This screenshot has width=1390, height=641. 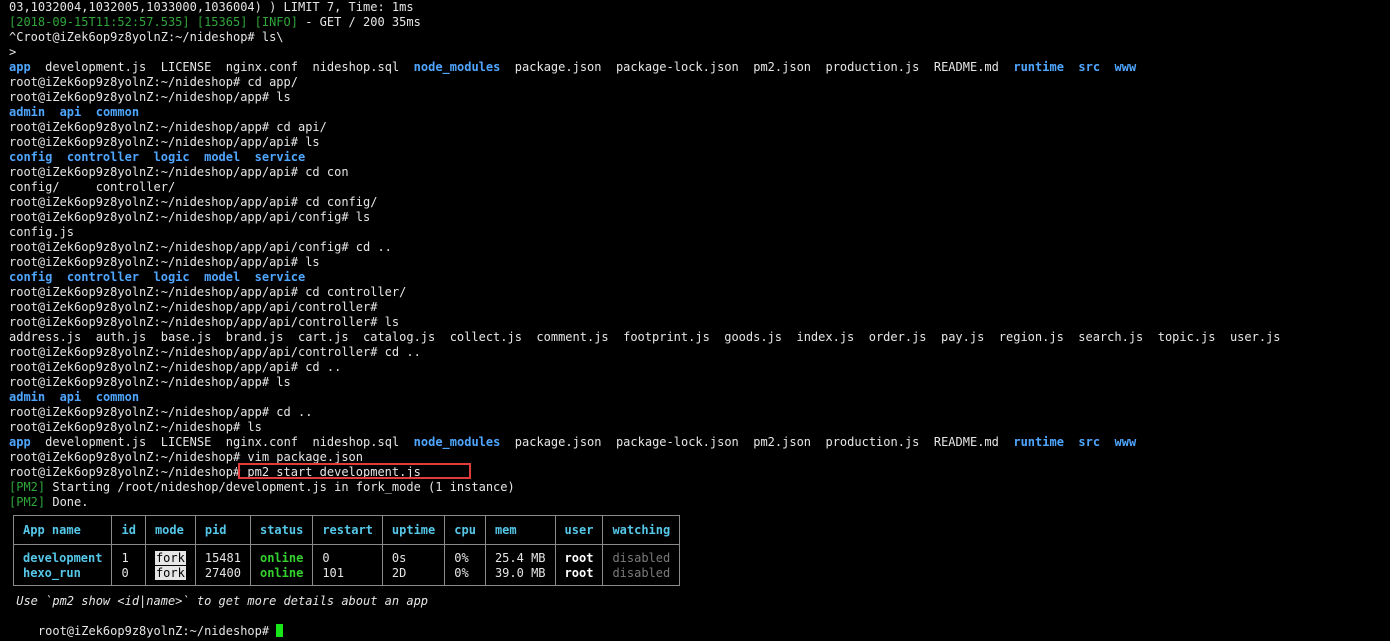 What do you see at coordinates (281, 530) in the screenshot?
I see `column-header: status` at bounding box center [281, 530].